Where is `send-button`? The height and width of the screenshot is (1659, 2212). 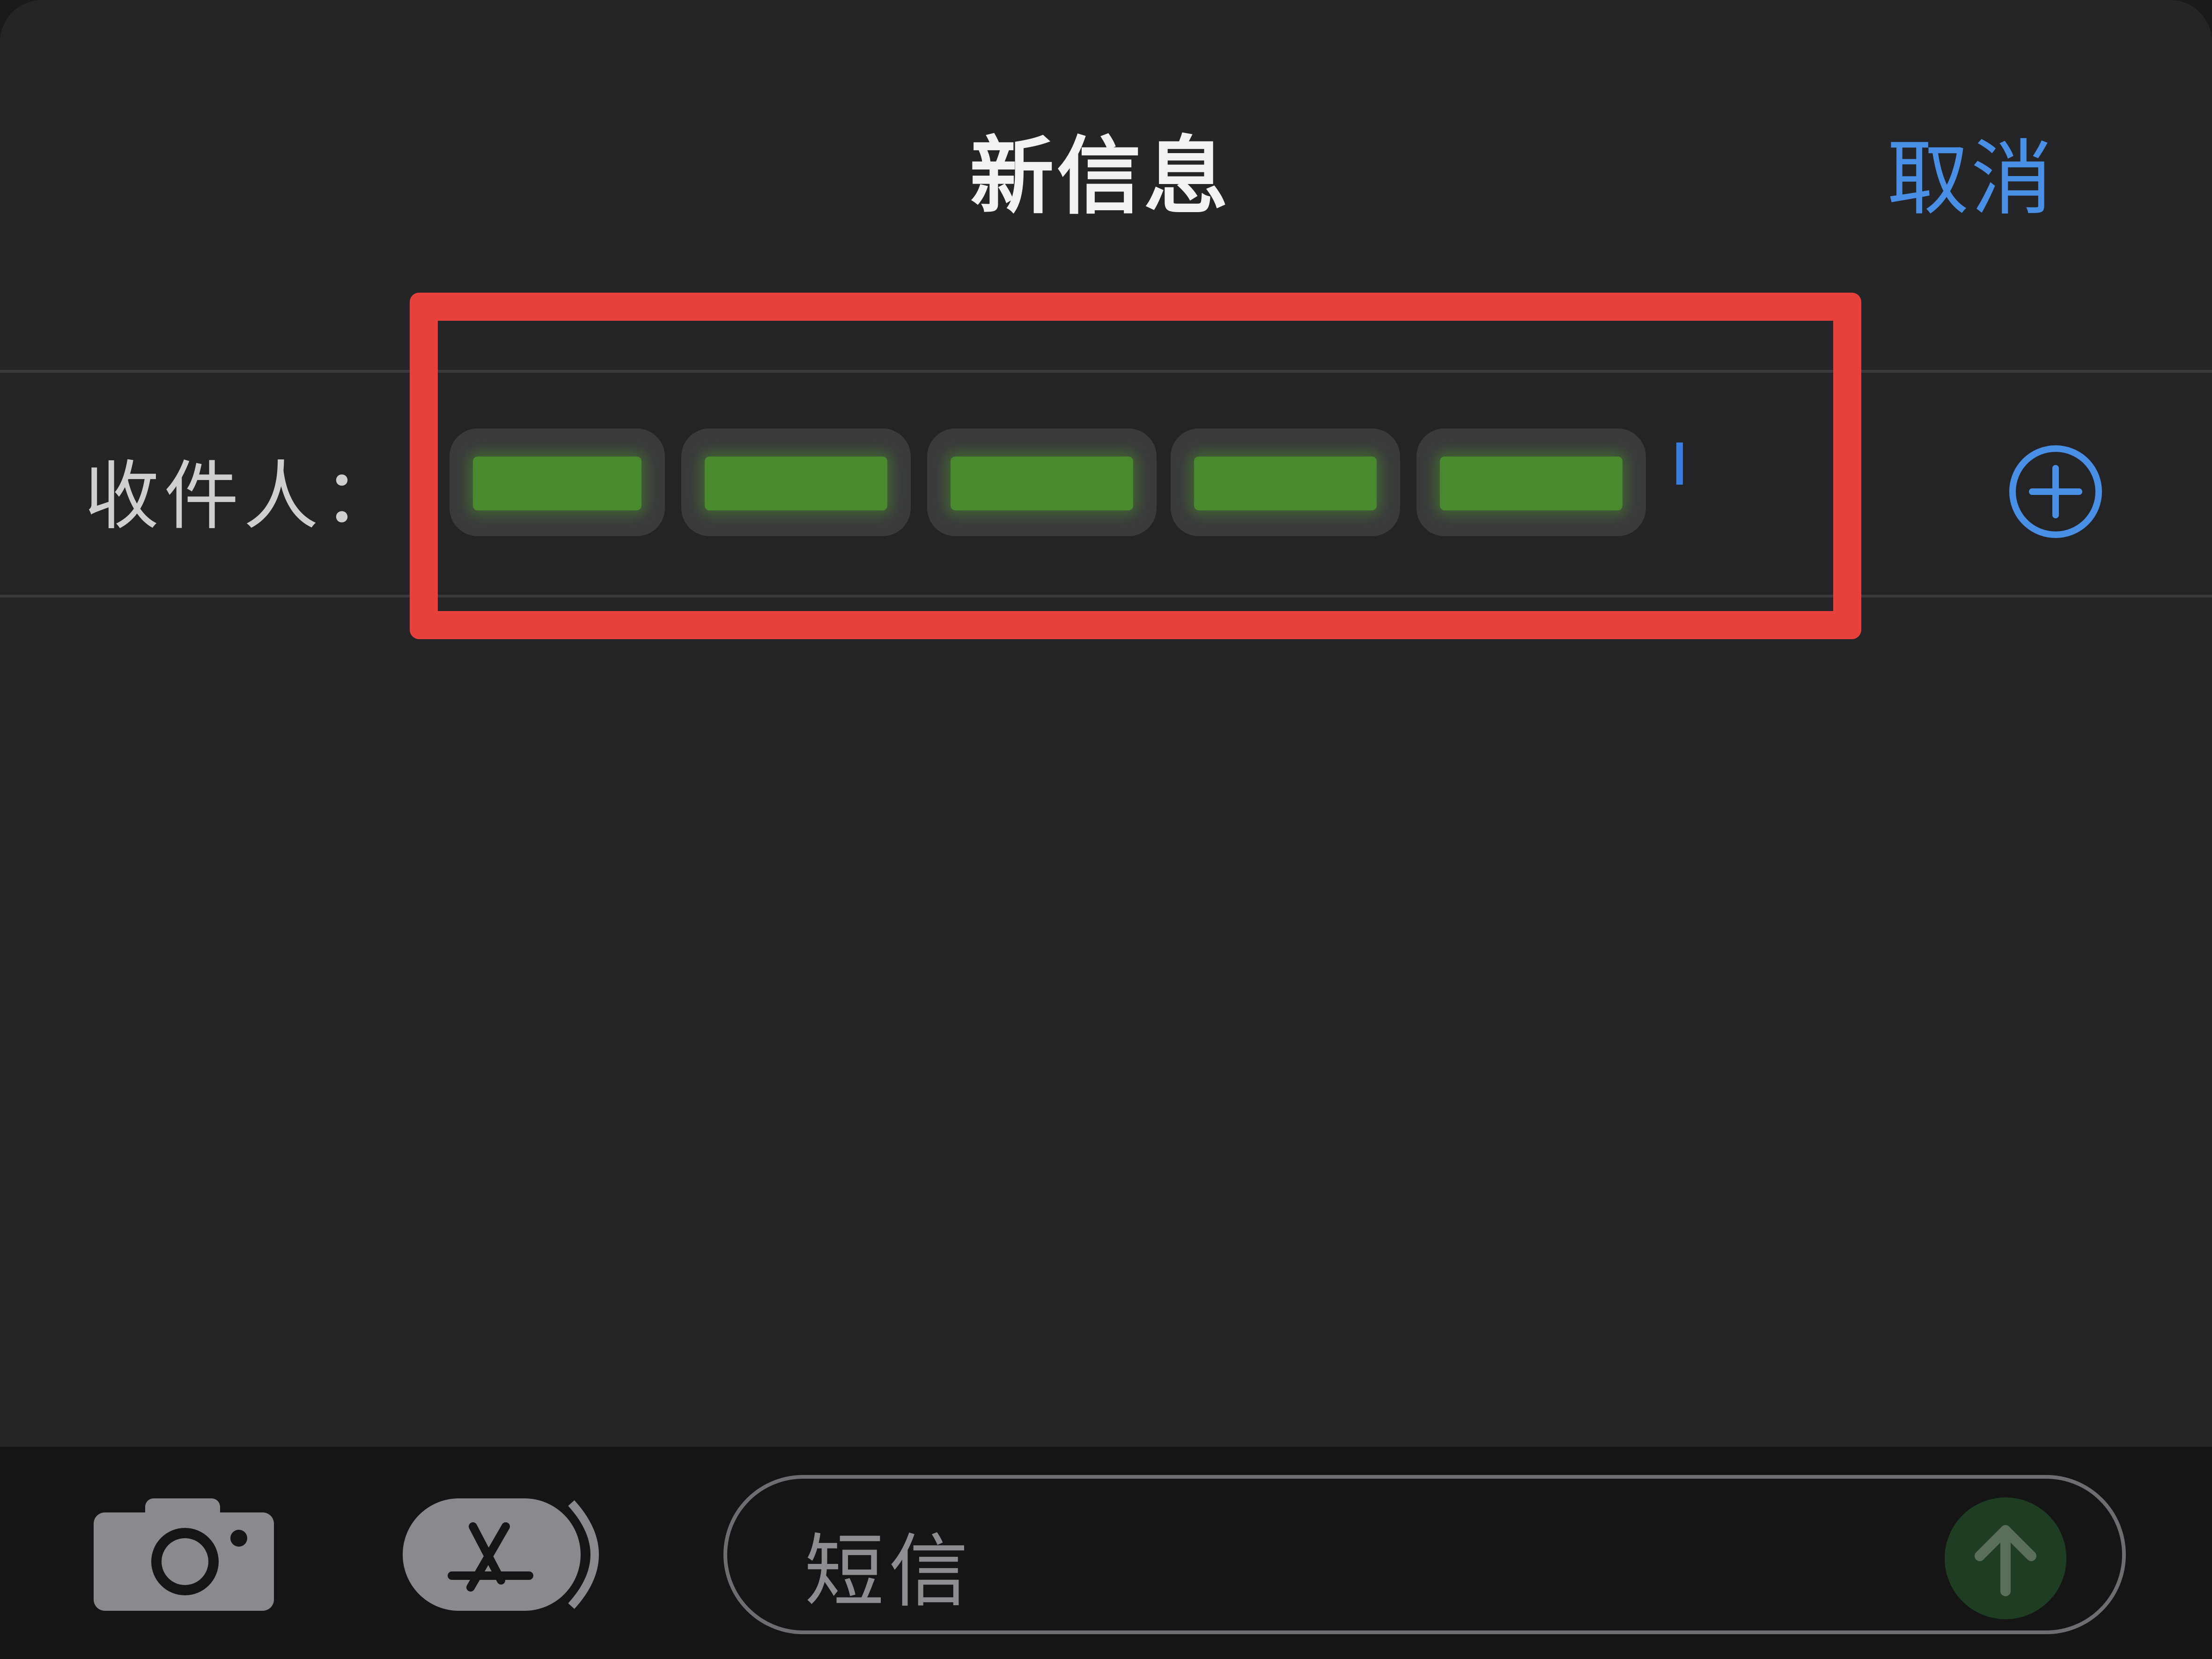
send-button is located at coordinates (2005, 1558).